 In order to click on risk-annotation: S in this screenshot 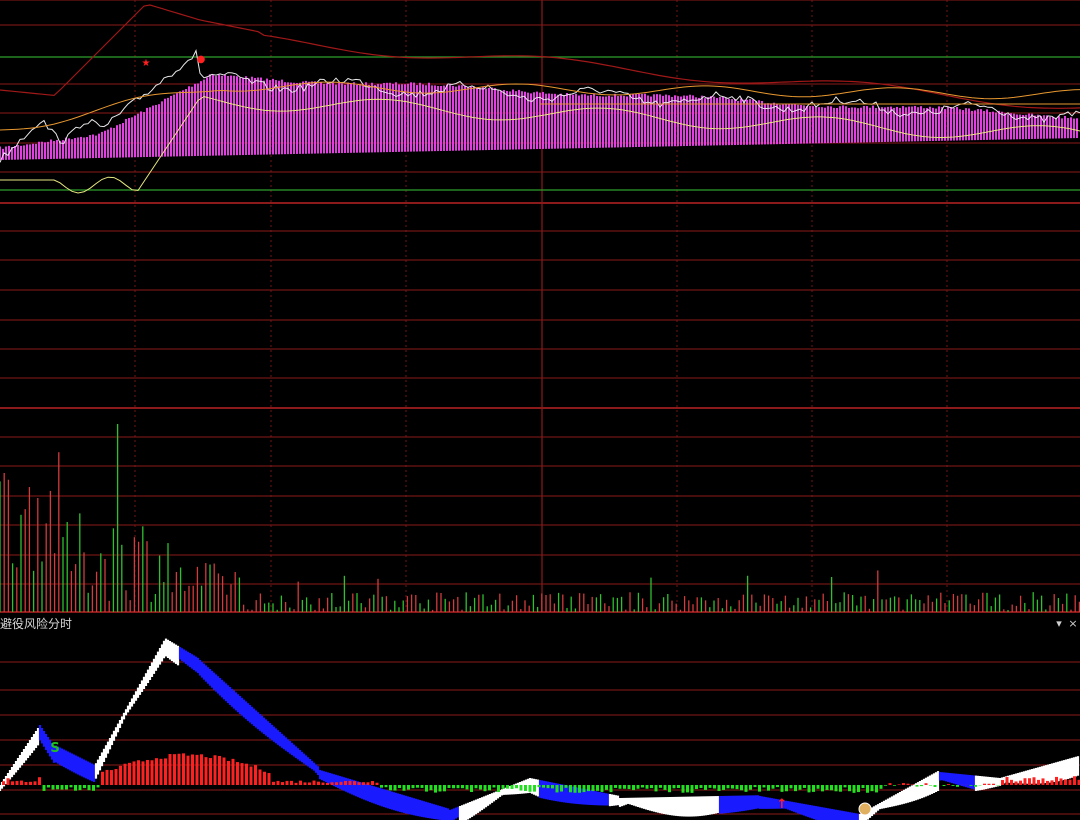, I will do `click(54, 748)`.